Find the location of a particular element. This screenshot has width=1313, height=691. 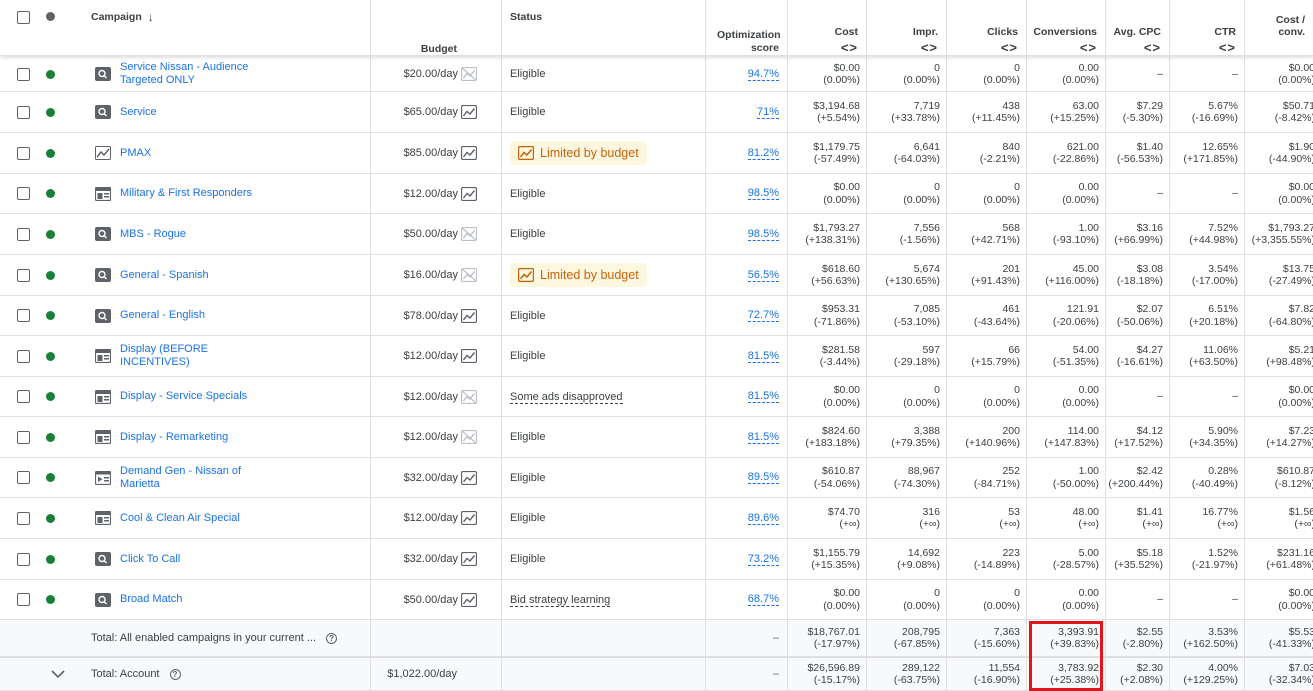

header-campaign-label: Campaign is located at coordinates (116, 17).